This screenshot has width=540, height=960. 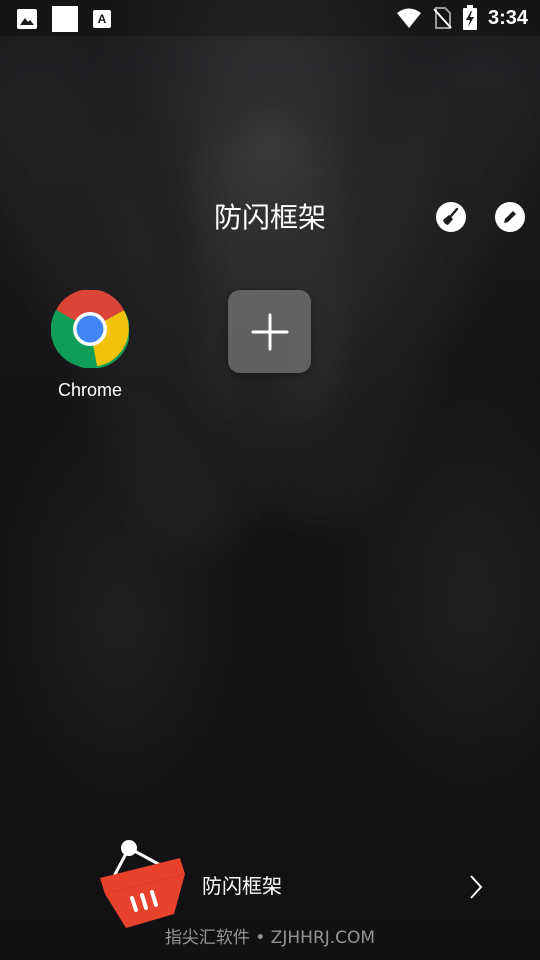 I want to click on wifi-icon, so click(x=408, y=18).